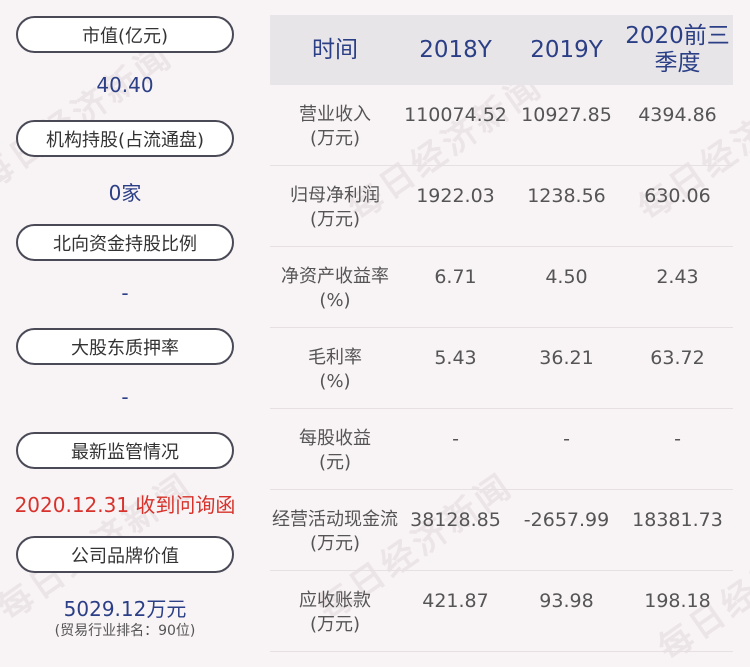 This screenshot has width=750, height=667. I want to click on cell-2020: 198.18, so click(677, 601).